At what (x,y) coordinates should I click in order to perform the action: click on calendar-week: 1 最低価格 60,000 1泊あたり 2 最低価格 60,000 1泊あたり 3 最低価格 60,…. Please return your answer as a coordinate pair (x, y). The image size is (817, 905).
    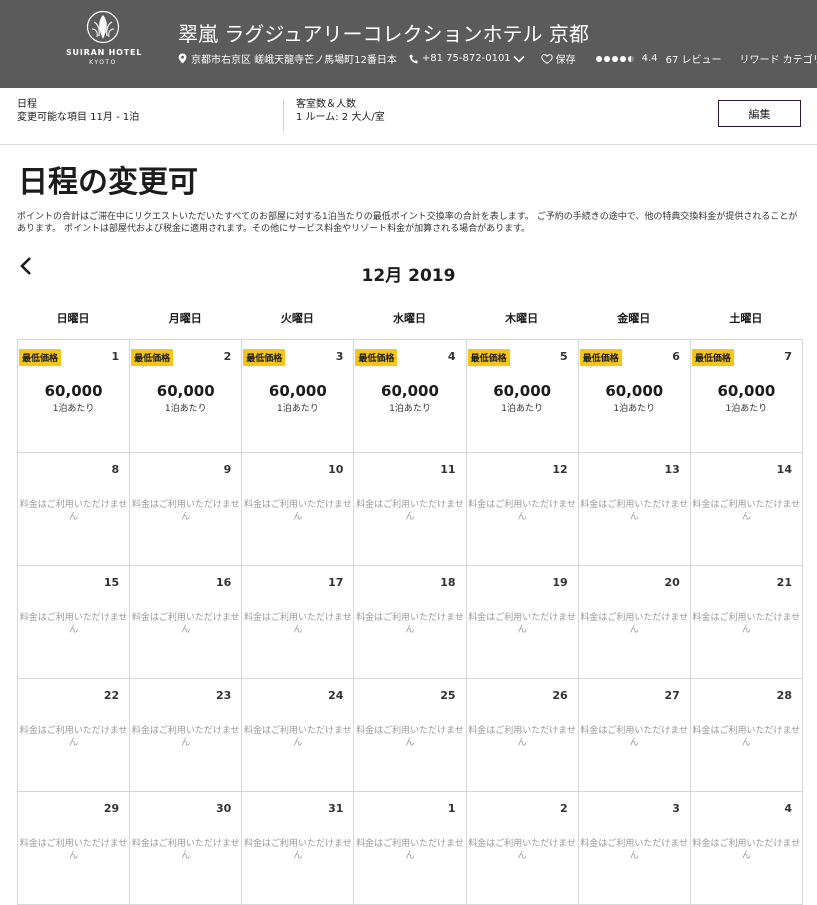
    Looking at the image, I should click on (410, 396).